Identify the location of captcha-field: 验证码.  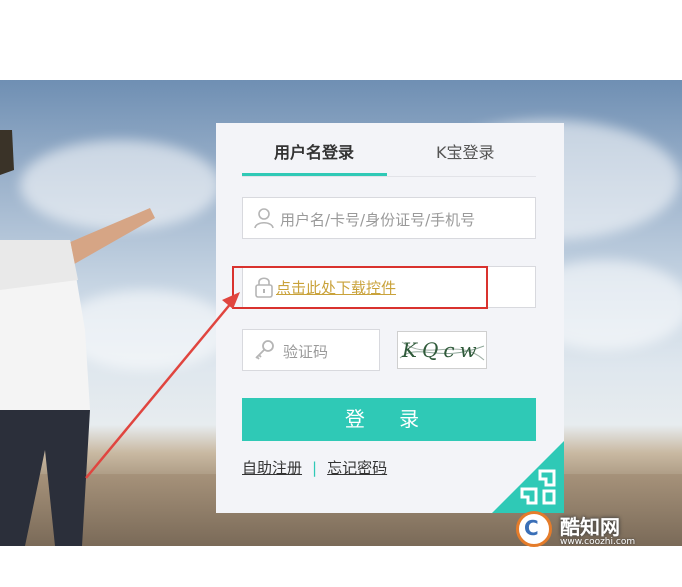
(311, 350).